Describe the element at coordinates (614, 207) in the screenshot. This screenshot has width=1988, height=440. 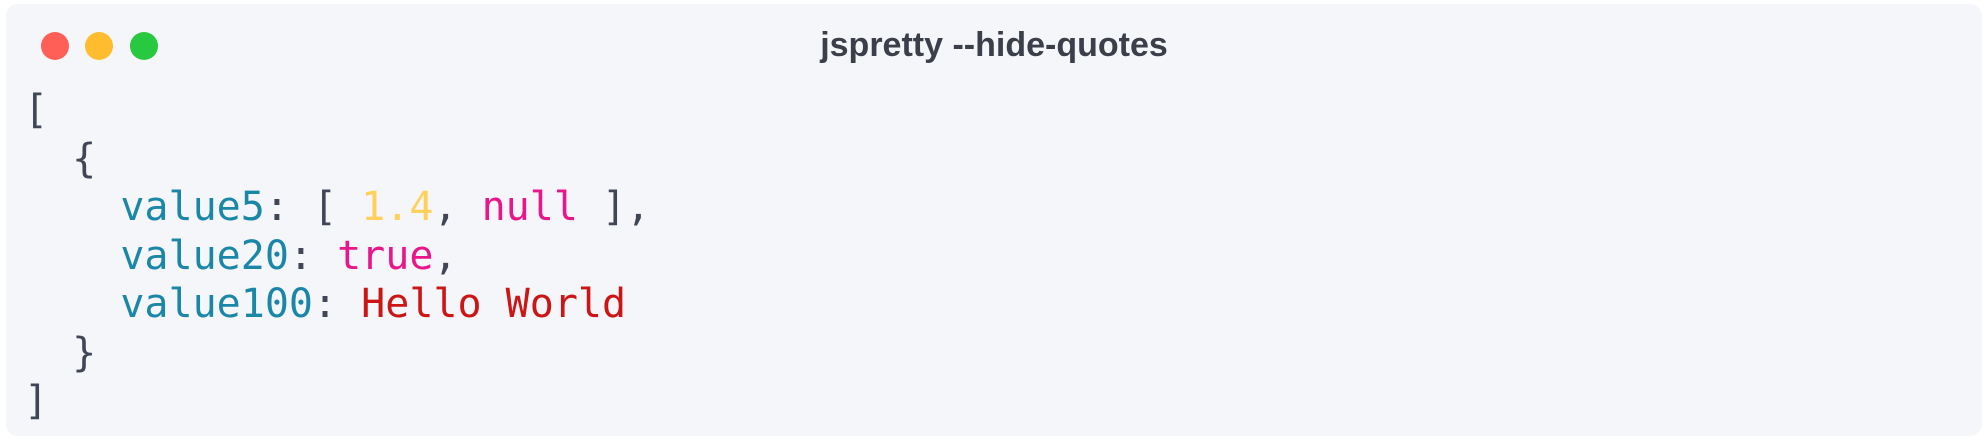
I see `inner-array-close: ],` at that location.